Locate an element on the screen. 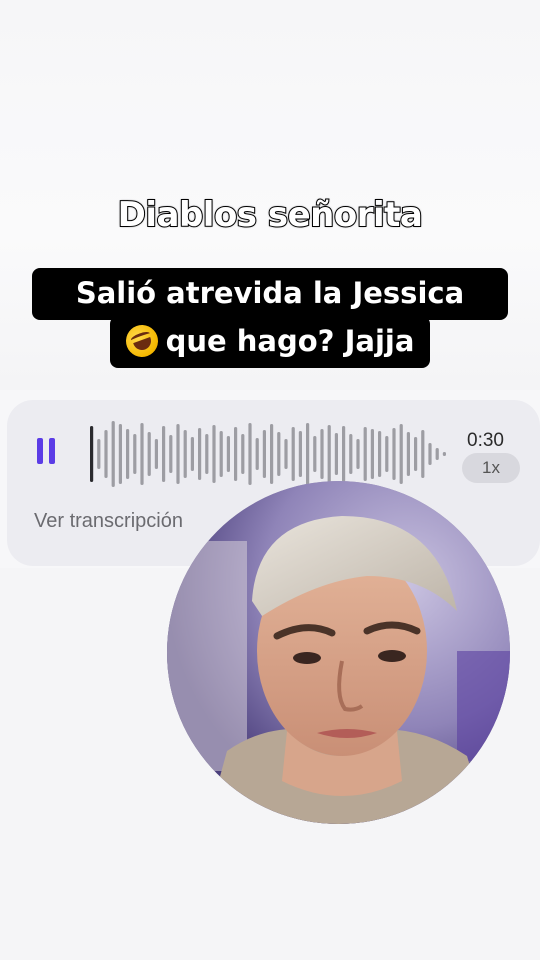  pause-icon is located at coordinates (40, 451).